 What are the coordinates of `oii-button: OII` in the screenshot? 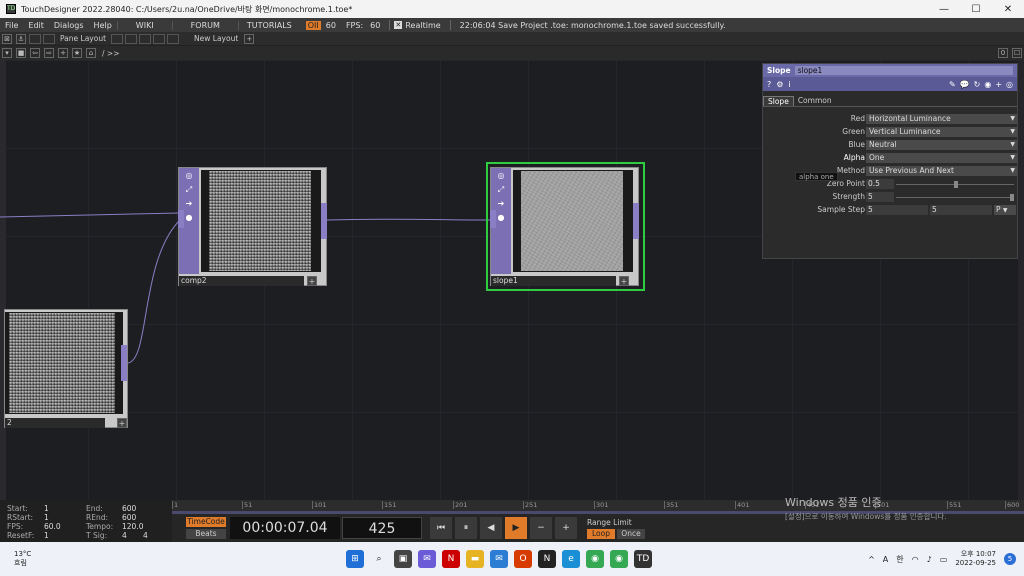 It's located at (313, 25).